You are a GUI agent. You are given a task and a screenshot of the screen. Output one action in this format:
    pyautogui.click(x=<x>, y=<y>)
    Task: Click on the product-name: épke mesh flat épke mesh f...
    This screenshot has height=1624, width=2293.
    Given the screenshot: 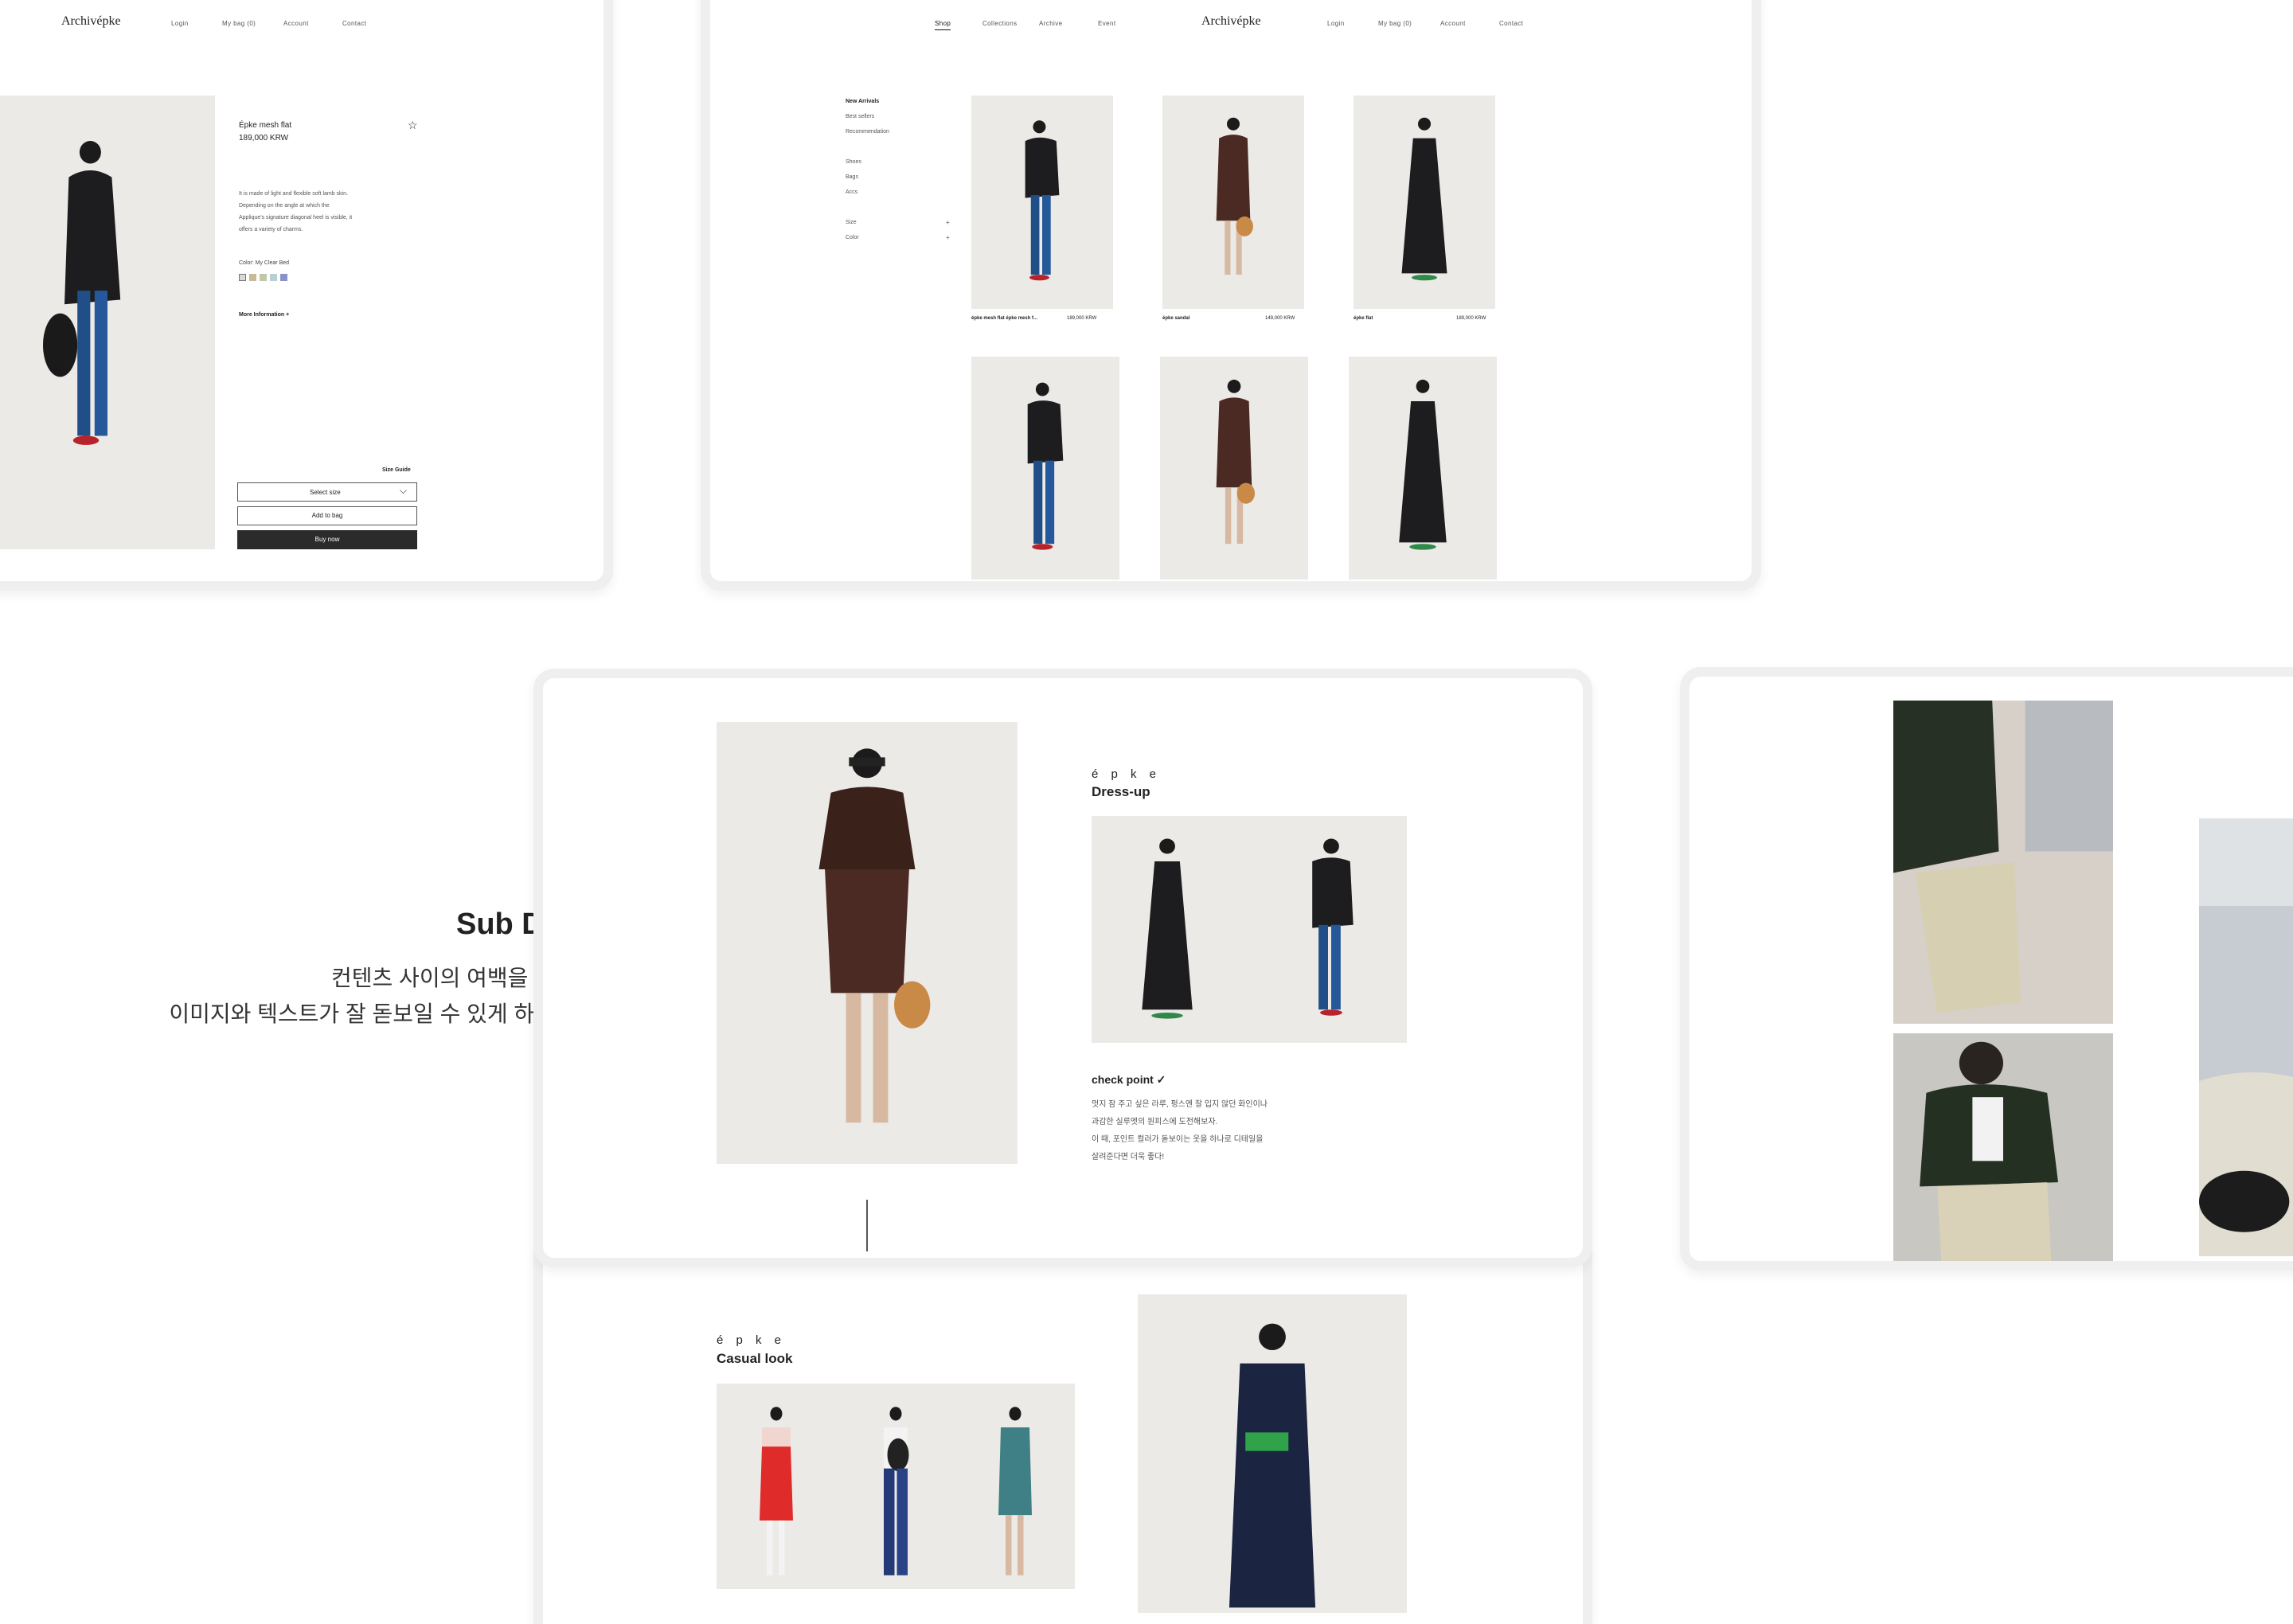 What is the action you would take?
    pyautogui.click(x=1004, y=318)
    